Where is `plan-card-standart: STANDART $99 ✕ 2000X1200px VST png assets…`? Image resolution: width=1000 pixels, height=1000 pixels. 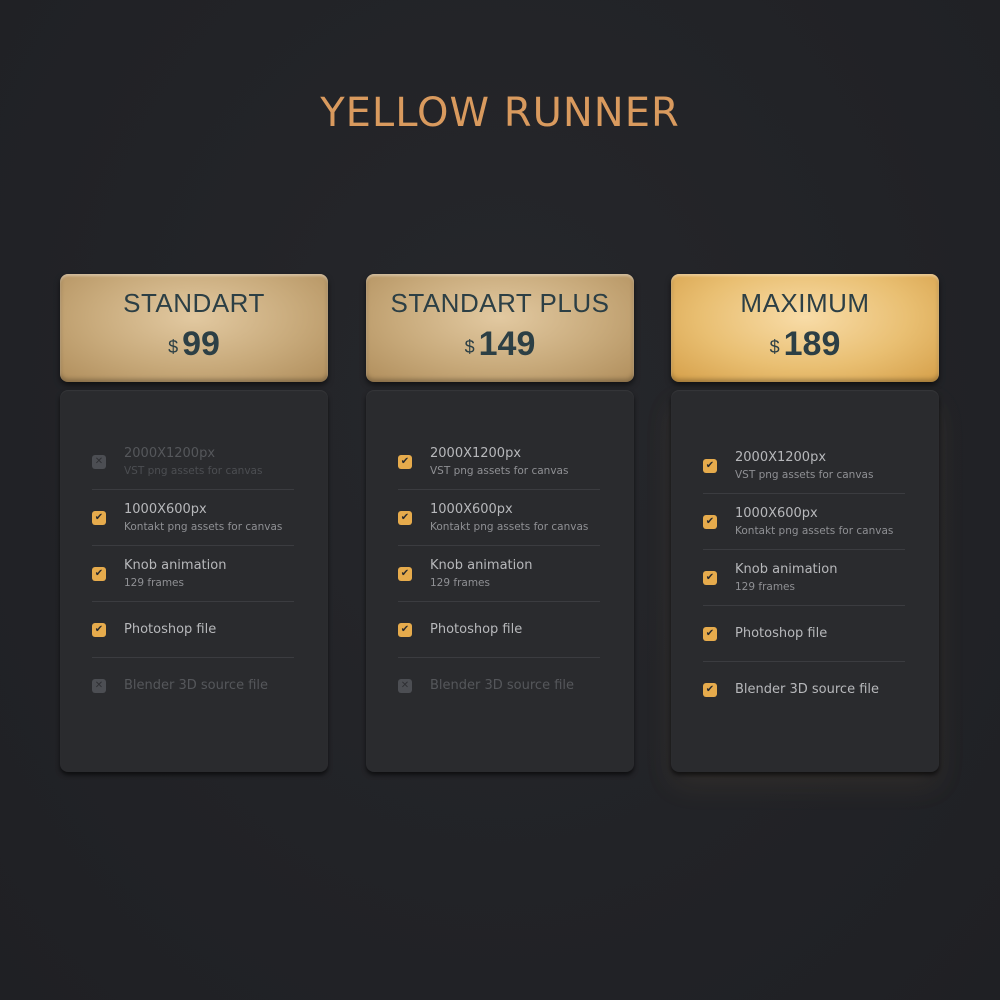
plan-card-standart: STANDART $99 ✕ 2000X1200px VST png assets… is located at coordinates (194, 523).